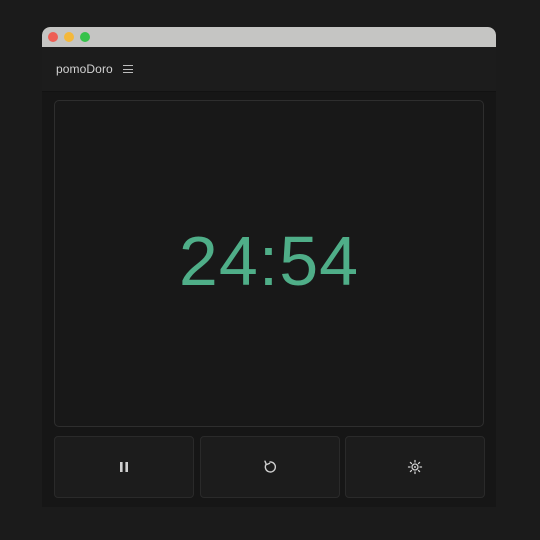  I want to click on app-header: pomoDoro, so click(269, 69).